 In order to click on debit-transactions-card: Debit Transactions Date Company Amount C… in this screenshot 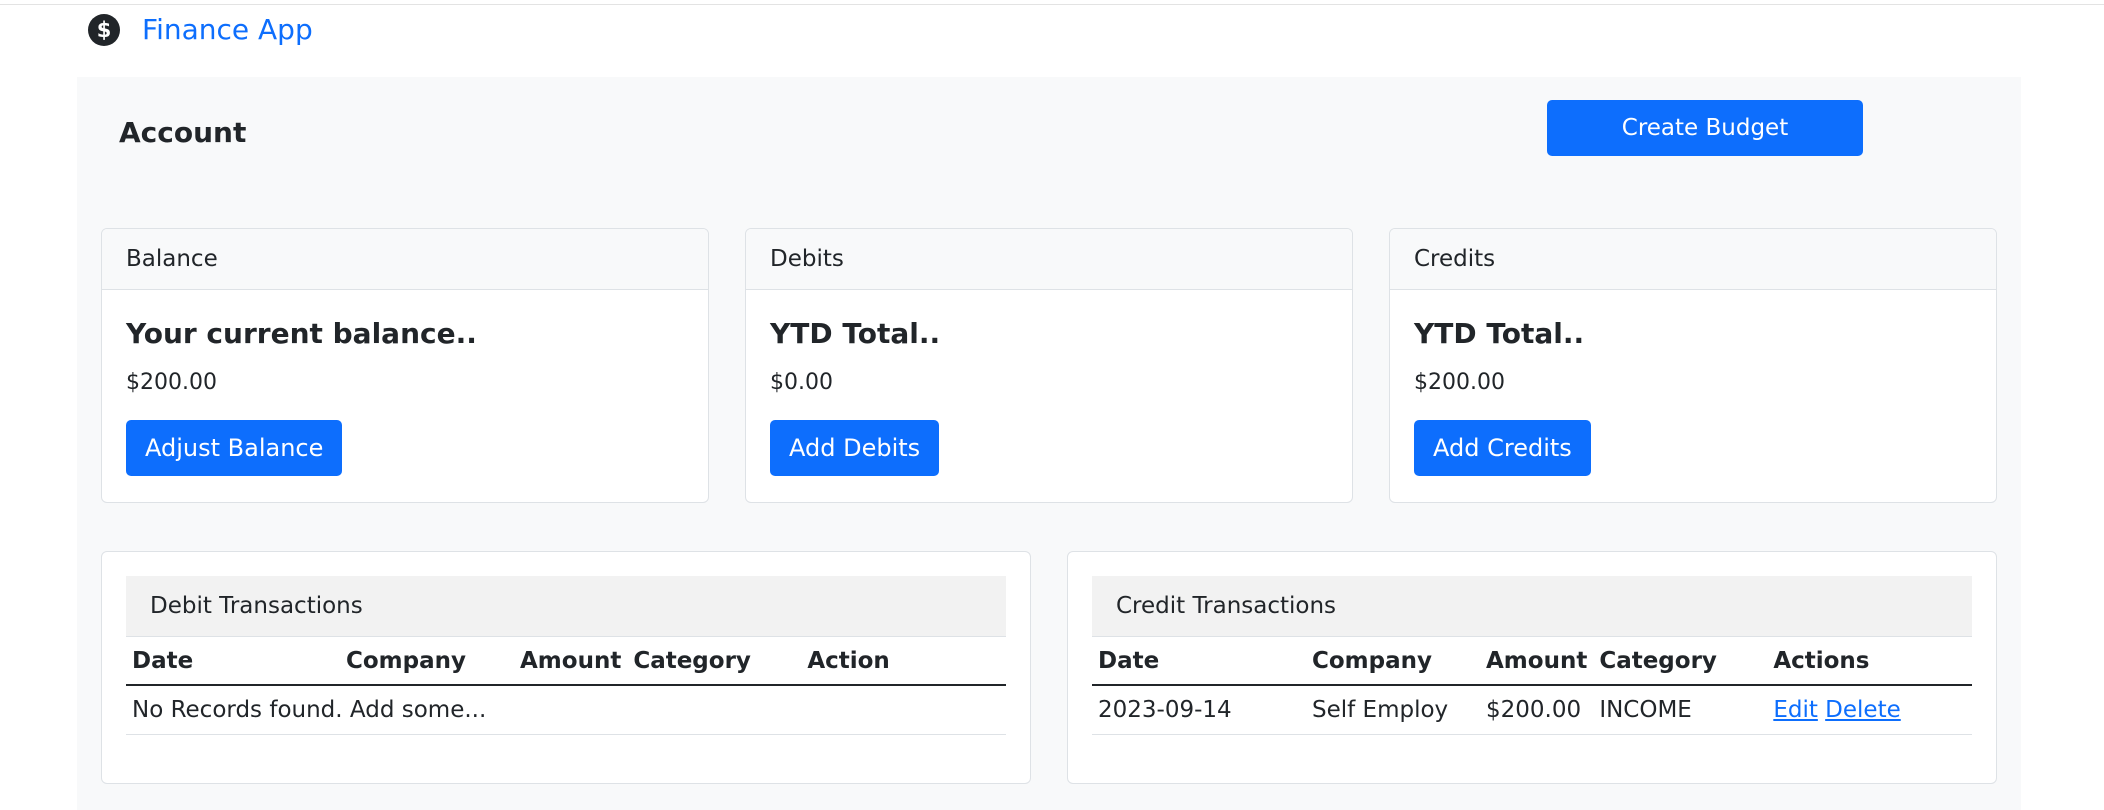, I will do `click(566, 667)`.